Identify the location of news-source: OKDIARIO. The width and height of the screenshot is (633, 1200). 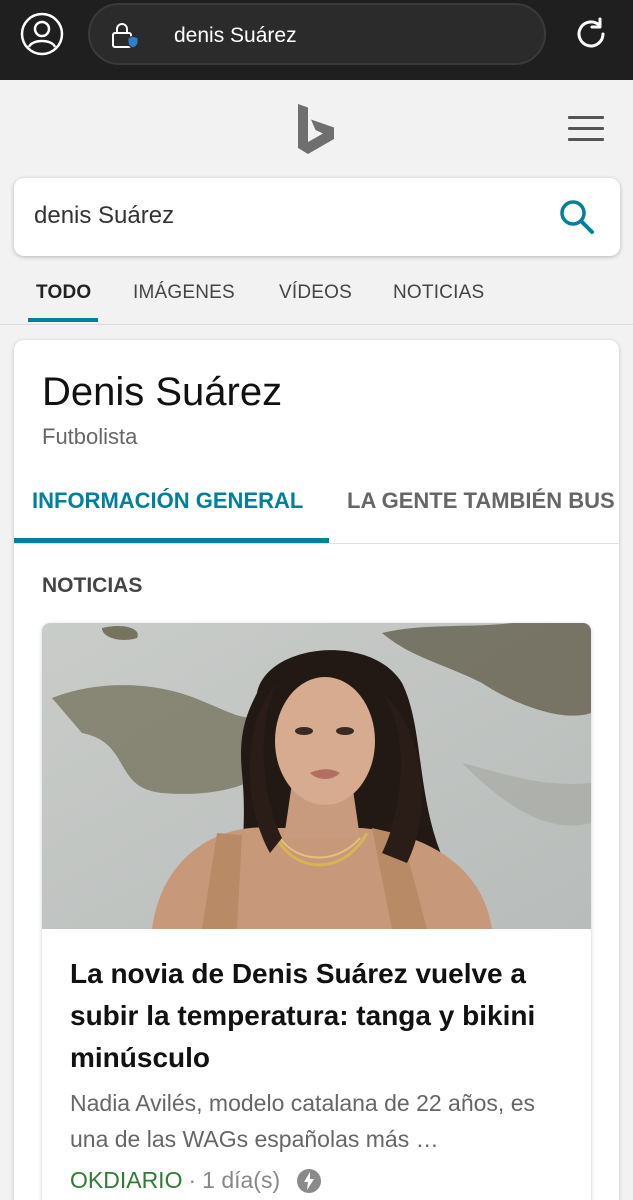
(126, 1180).